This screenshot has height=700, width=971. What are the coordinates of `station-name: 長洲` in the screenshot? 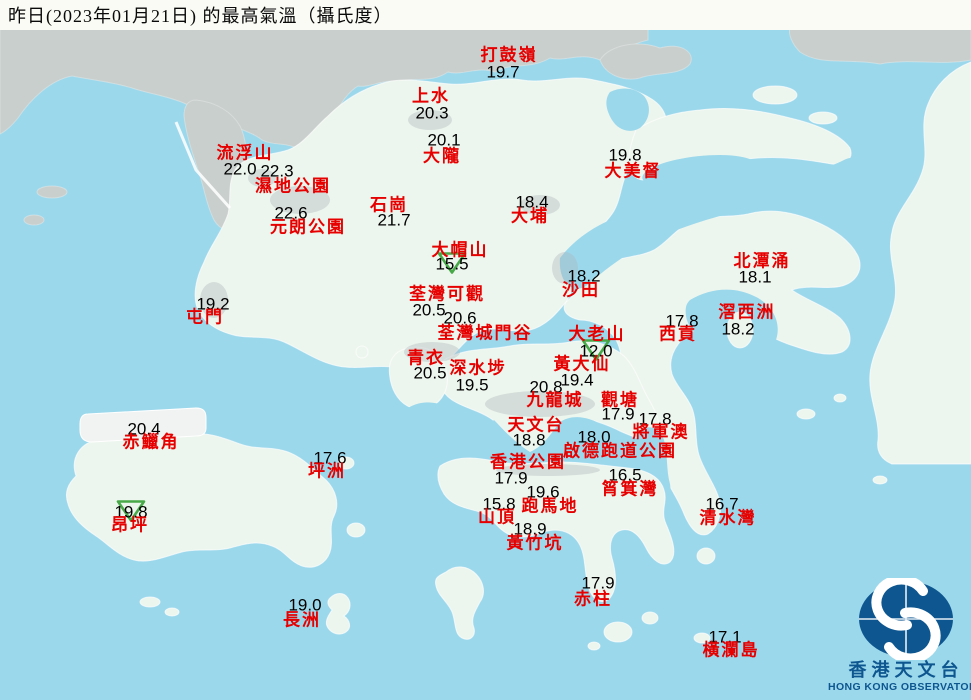 It's located at (302, 620).